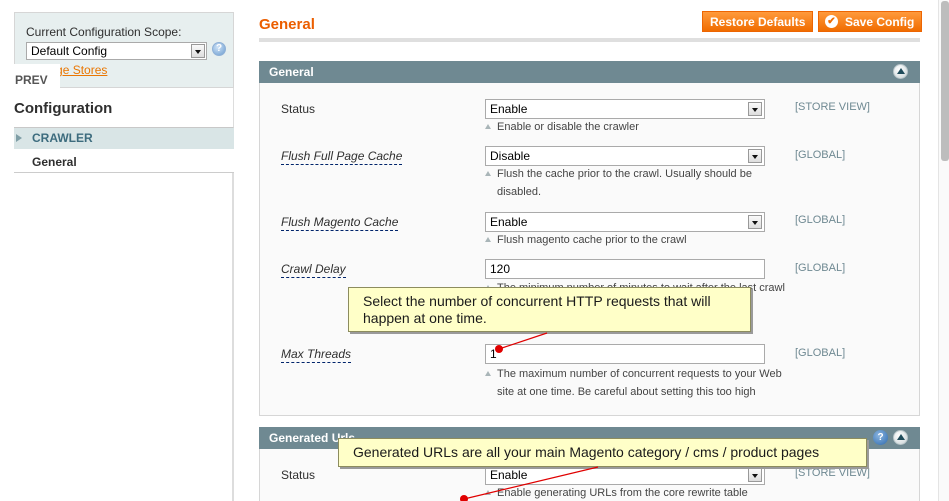  Describe the element at coordinates (880, 22) in the screenshot. I see `save-config-label: Save Config` at that location.